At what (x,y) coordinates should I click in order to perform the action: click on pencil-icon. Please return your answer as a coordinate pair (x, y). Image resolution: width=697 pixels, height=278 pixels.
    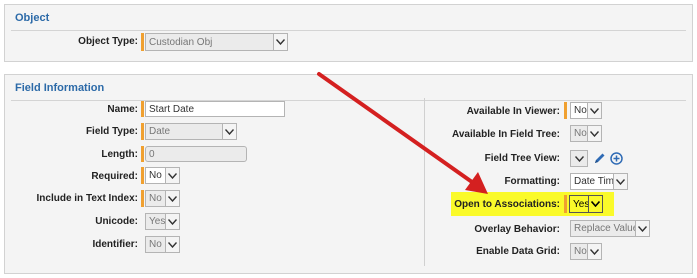
    Looking at the image, I should click on (599, 158).